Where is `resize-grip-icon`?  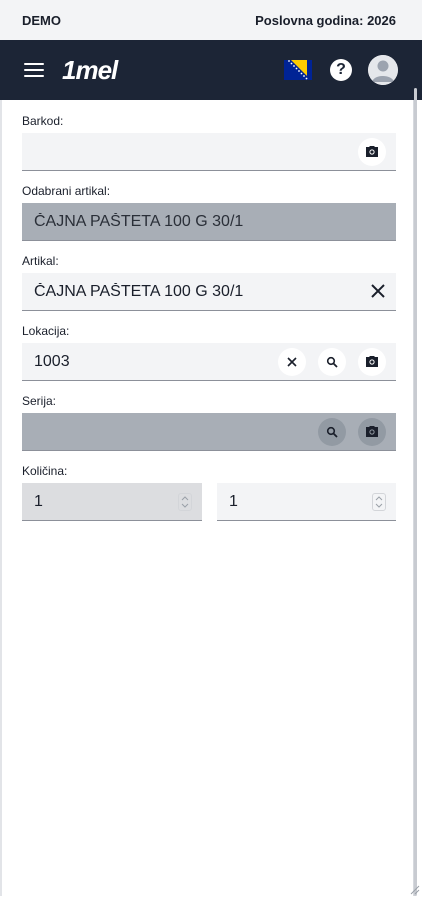
resize-grip-icon is located at coordinates (414, 888).